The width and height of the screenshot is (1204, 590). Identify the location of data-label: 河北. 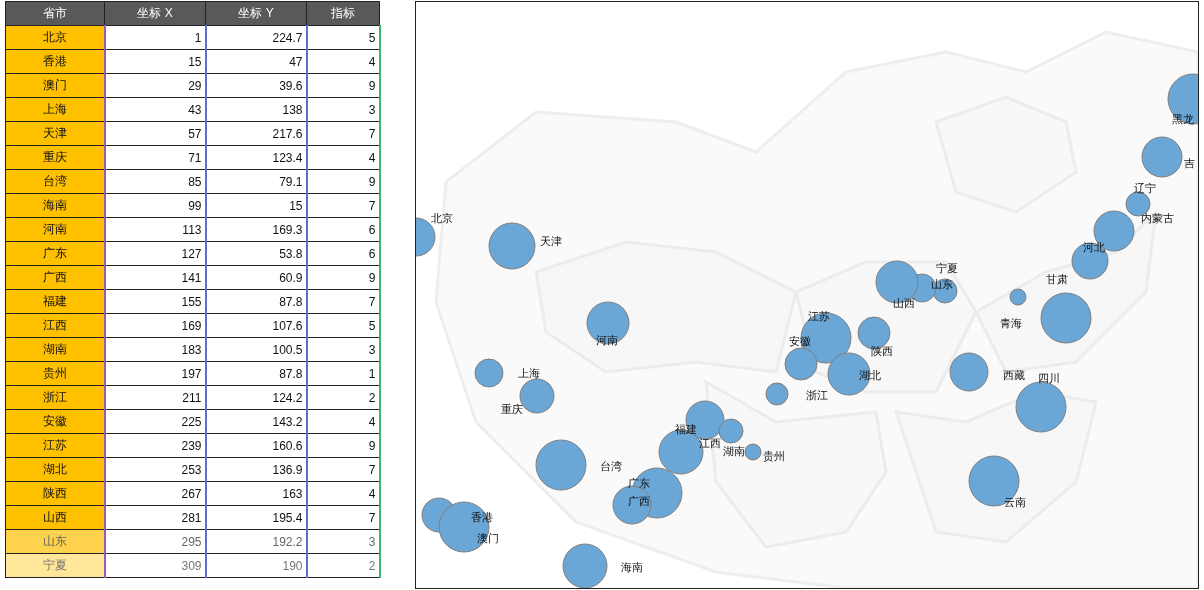
(1094, 247).